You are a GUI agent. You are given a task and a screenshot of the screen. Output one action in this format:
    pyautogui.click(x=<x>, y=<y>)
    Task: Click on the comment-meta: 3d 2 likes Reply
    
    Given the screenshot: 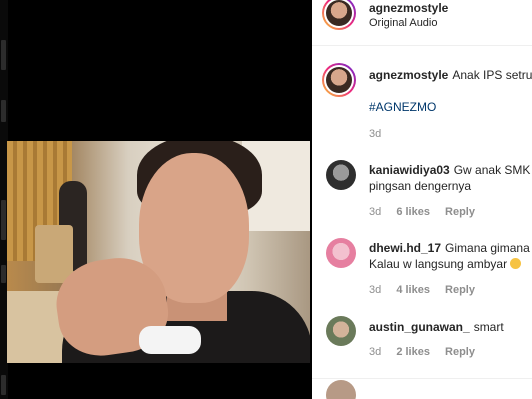 What is the action you would take?
    pyautogui.click(x=422, y=352)
    